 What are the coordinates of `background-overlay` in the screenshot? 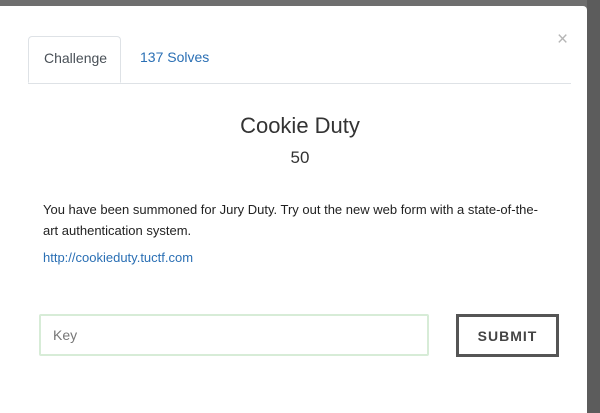 It's located at (593, 206).